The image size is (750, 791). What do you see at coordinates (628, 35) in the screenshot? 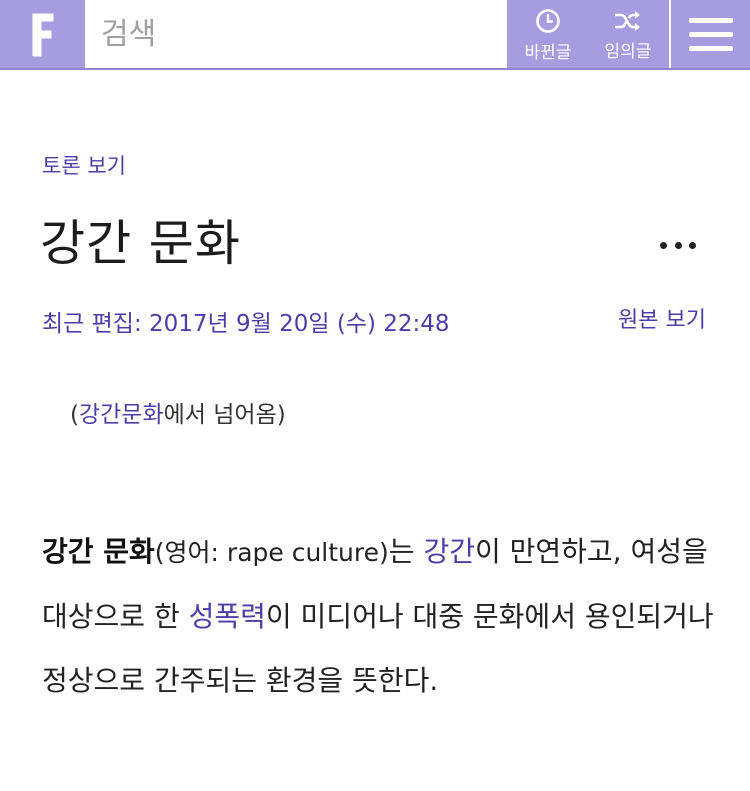
I see `random-page-button: 임의글` at bounding box center [628, 35].